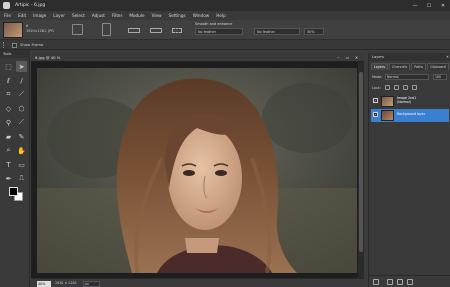 The width and height of the screenshot is (450, 287). Describe the element at coordinates (399, 66) in the screenshot. I see `tab-channels: Channels` at that location.